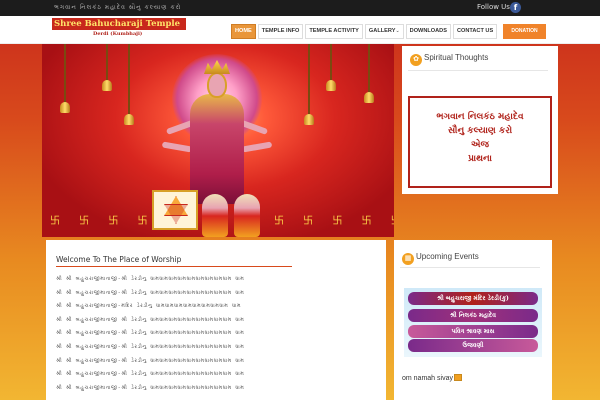 Image resolution: width=600 pixels, height=400 pixels. Describe the element at coordinates (416, 60) in the screenshot. I see `lotus-icon: ✿` at that location.